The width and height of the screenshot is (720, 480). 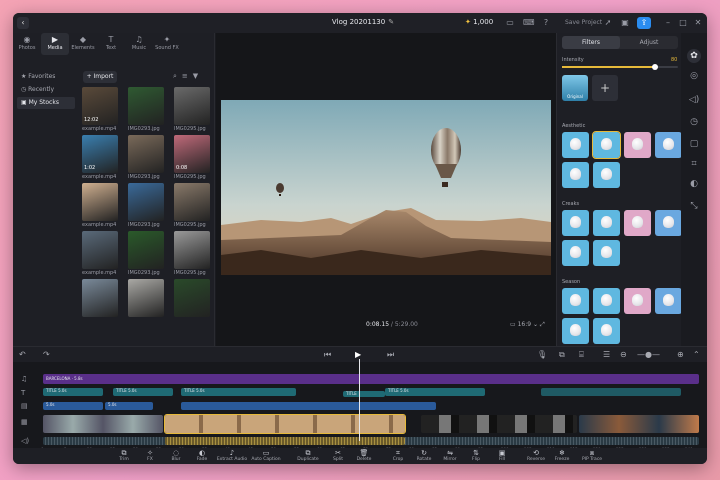 What do you see at coordinates (285, 441) in the screenshot?
I see `waveform-selected` at bounding box center [285, 441].